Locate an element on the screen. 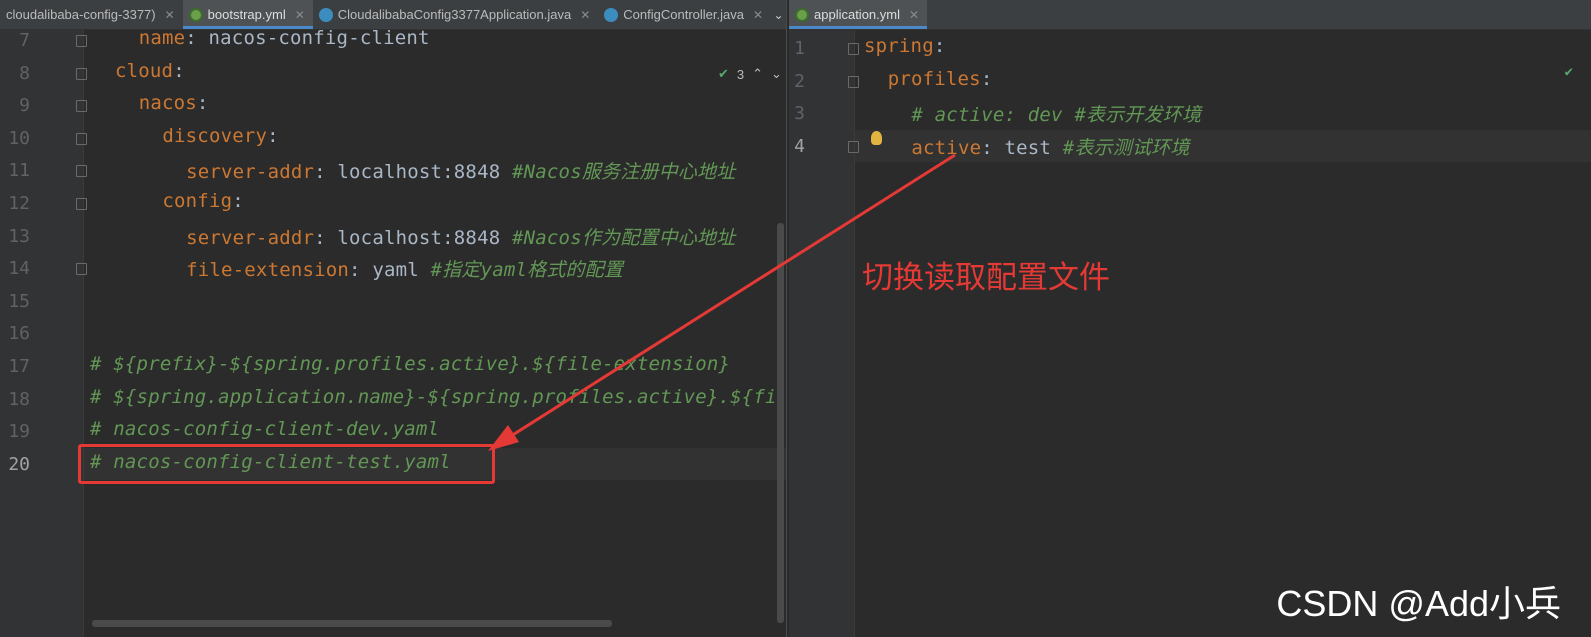  line-number: 9 is located at coordinates (24, 106).